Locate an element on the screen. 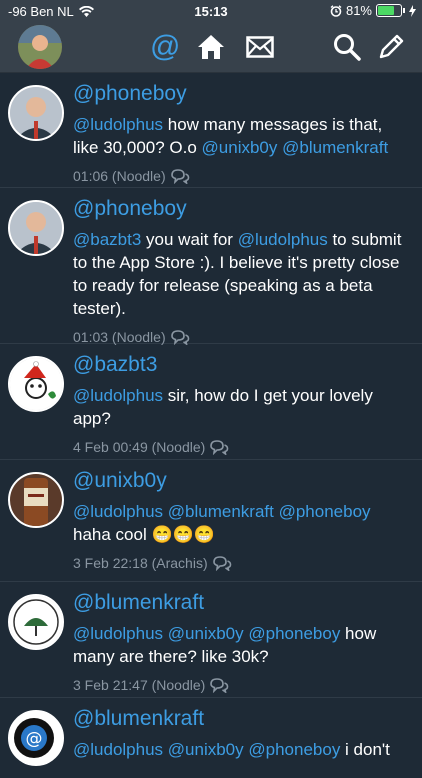 This screenshot has height=778, width=422. charging-icon is located at coordinates (412, 10).